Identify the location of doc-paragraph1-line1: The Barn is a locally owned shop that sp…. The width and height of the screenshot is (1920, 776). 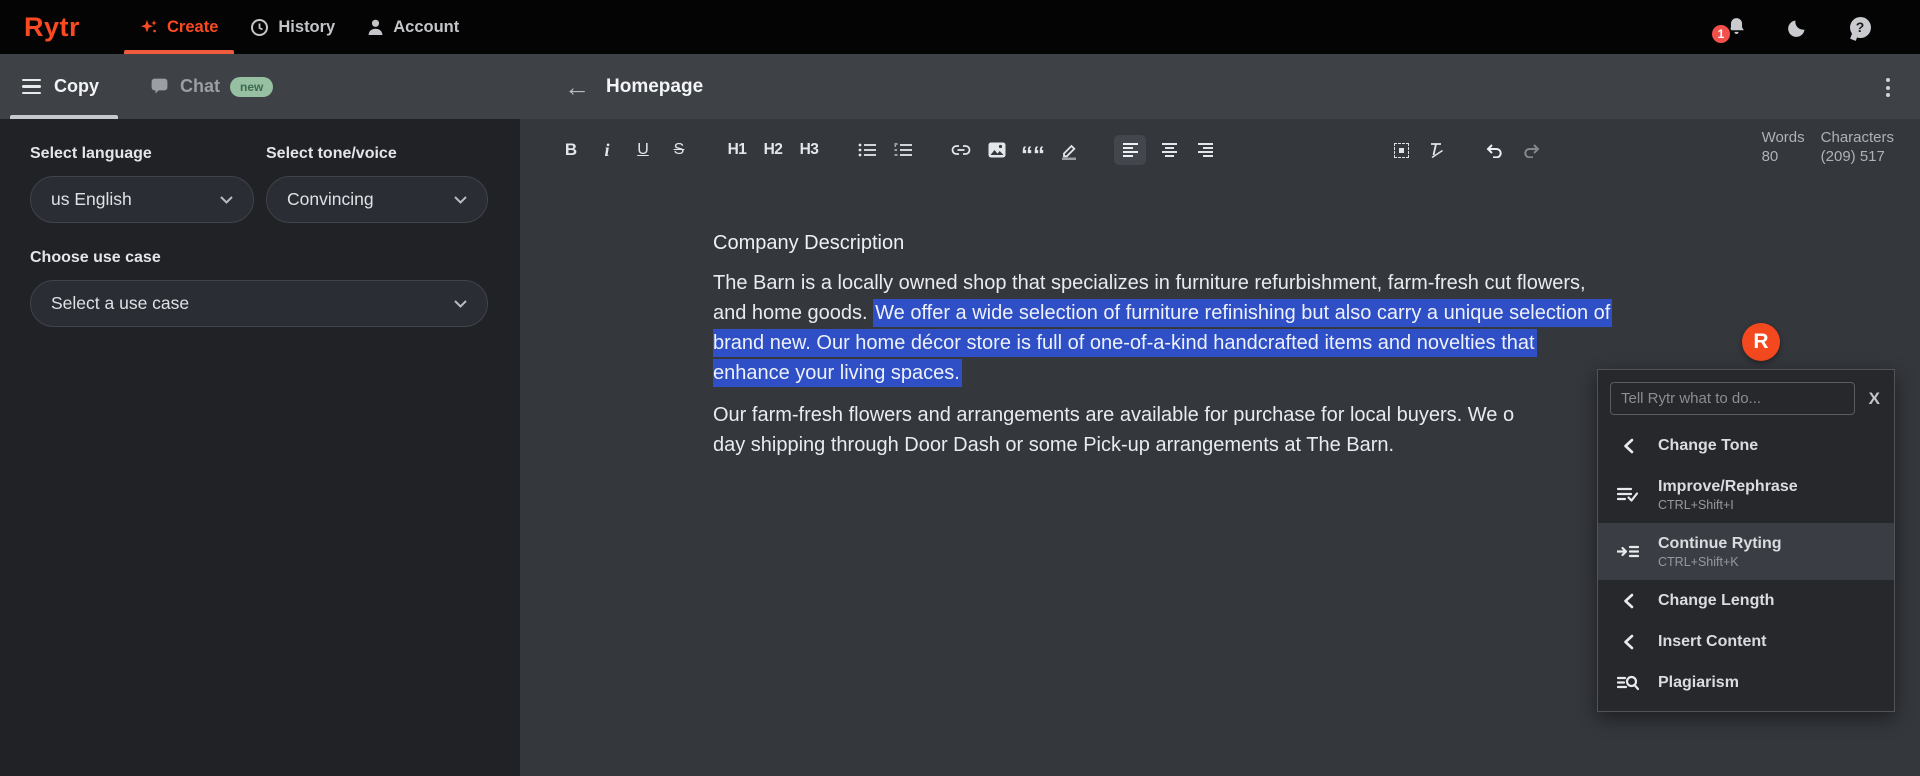
(1149, 283).